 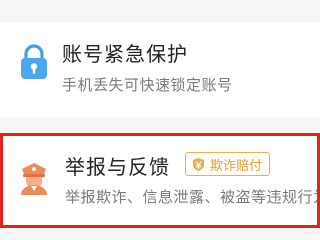 What do you see at coordinates (147, 85) in the screenshot?
I see `emergency-protection-subtitle: 手机丢失可快速锁定账号` at bounding box center [147, 85].